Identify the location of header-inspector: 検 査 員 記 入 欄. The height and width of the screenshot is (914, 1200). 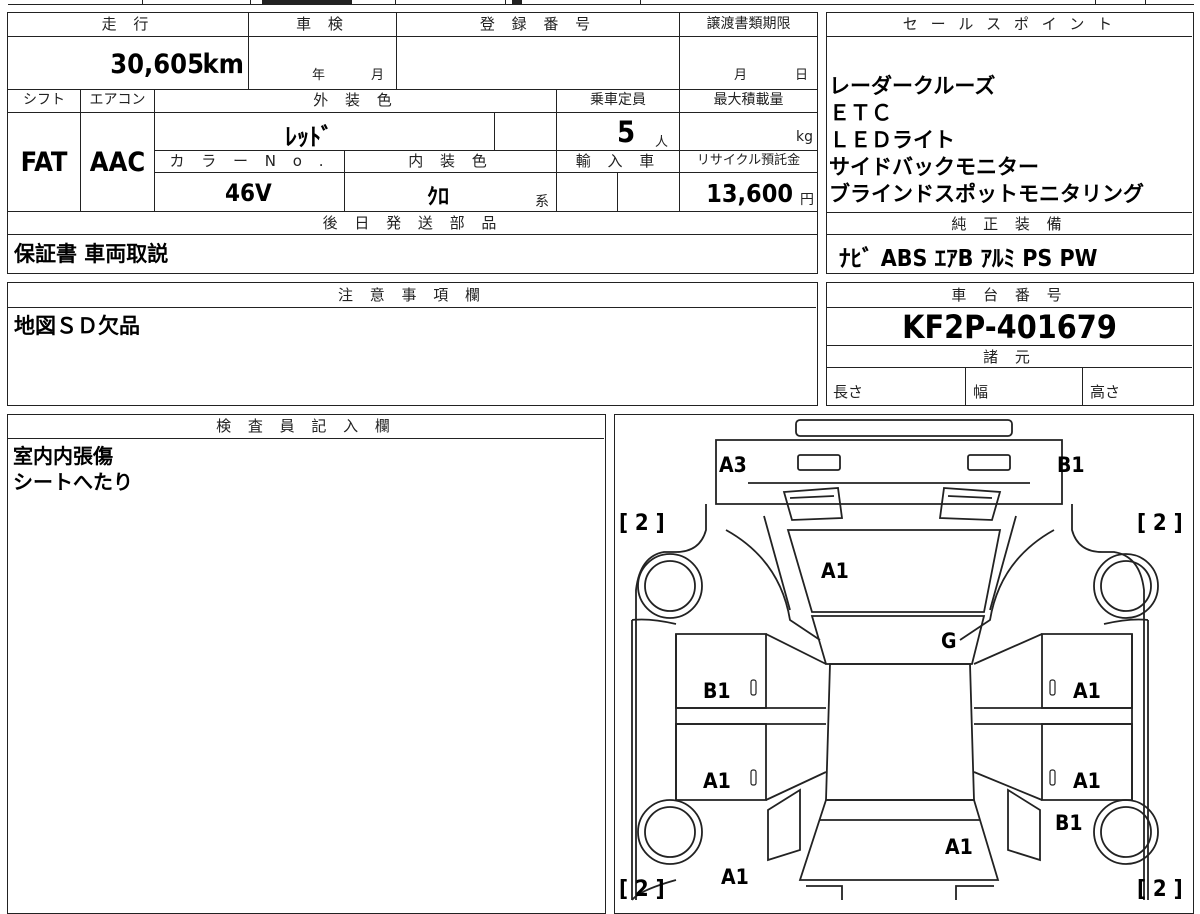
(306, 427).